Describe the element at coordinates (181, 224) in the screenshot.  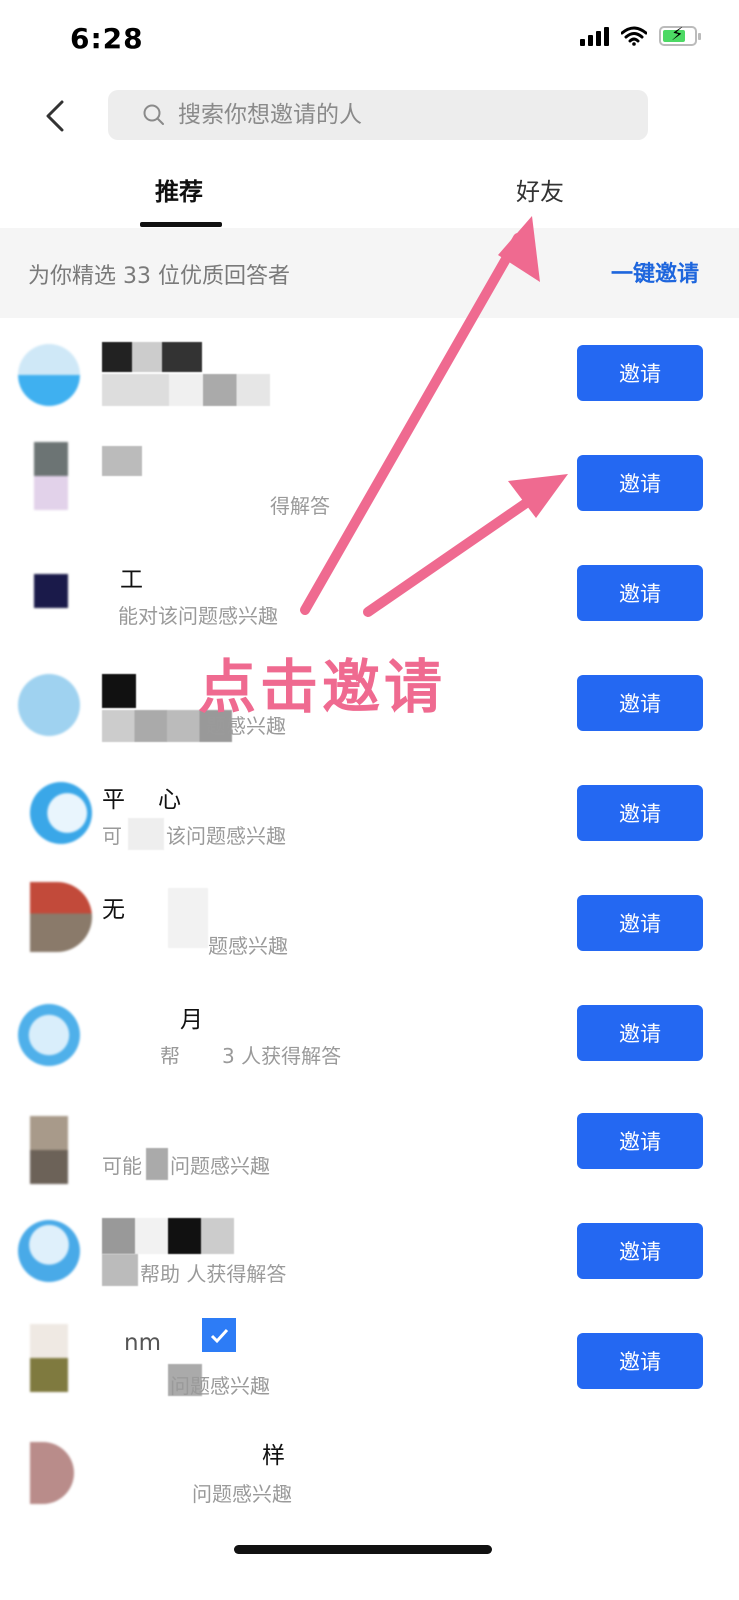
I see `active-tab-indicator` at that location.